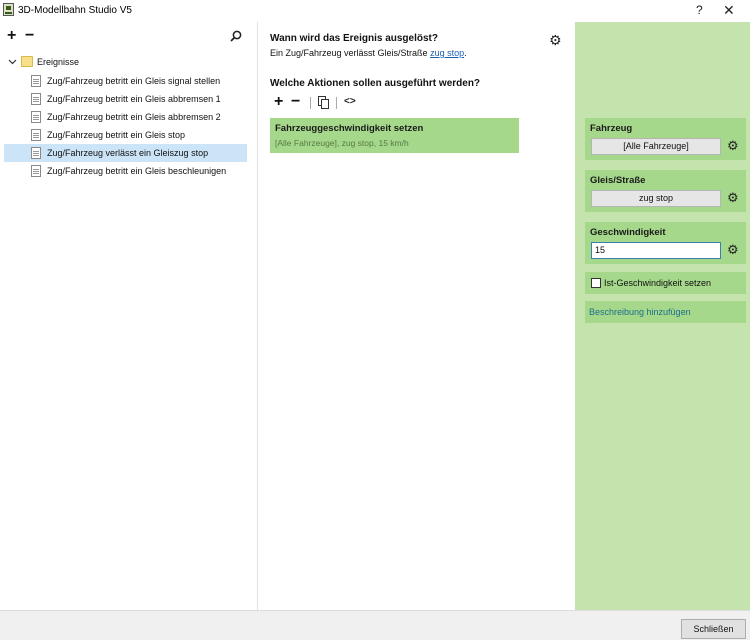  What do you see at coordinates (375, 625) in the screenshot?
I see `dialog-footer: Schließen` at bounding box center [375, 625].